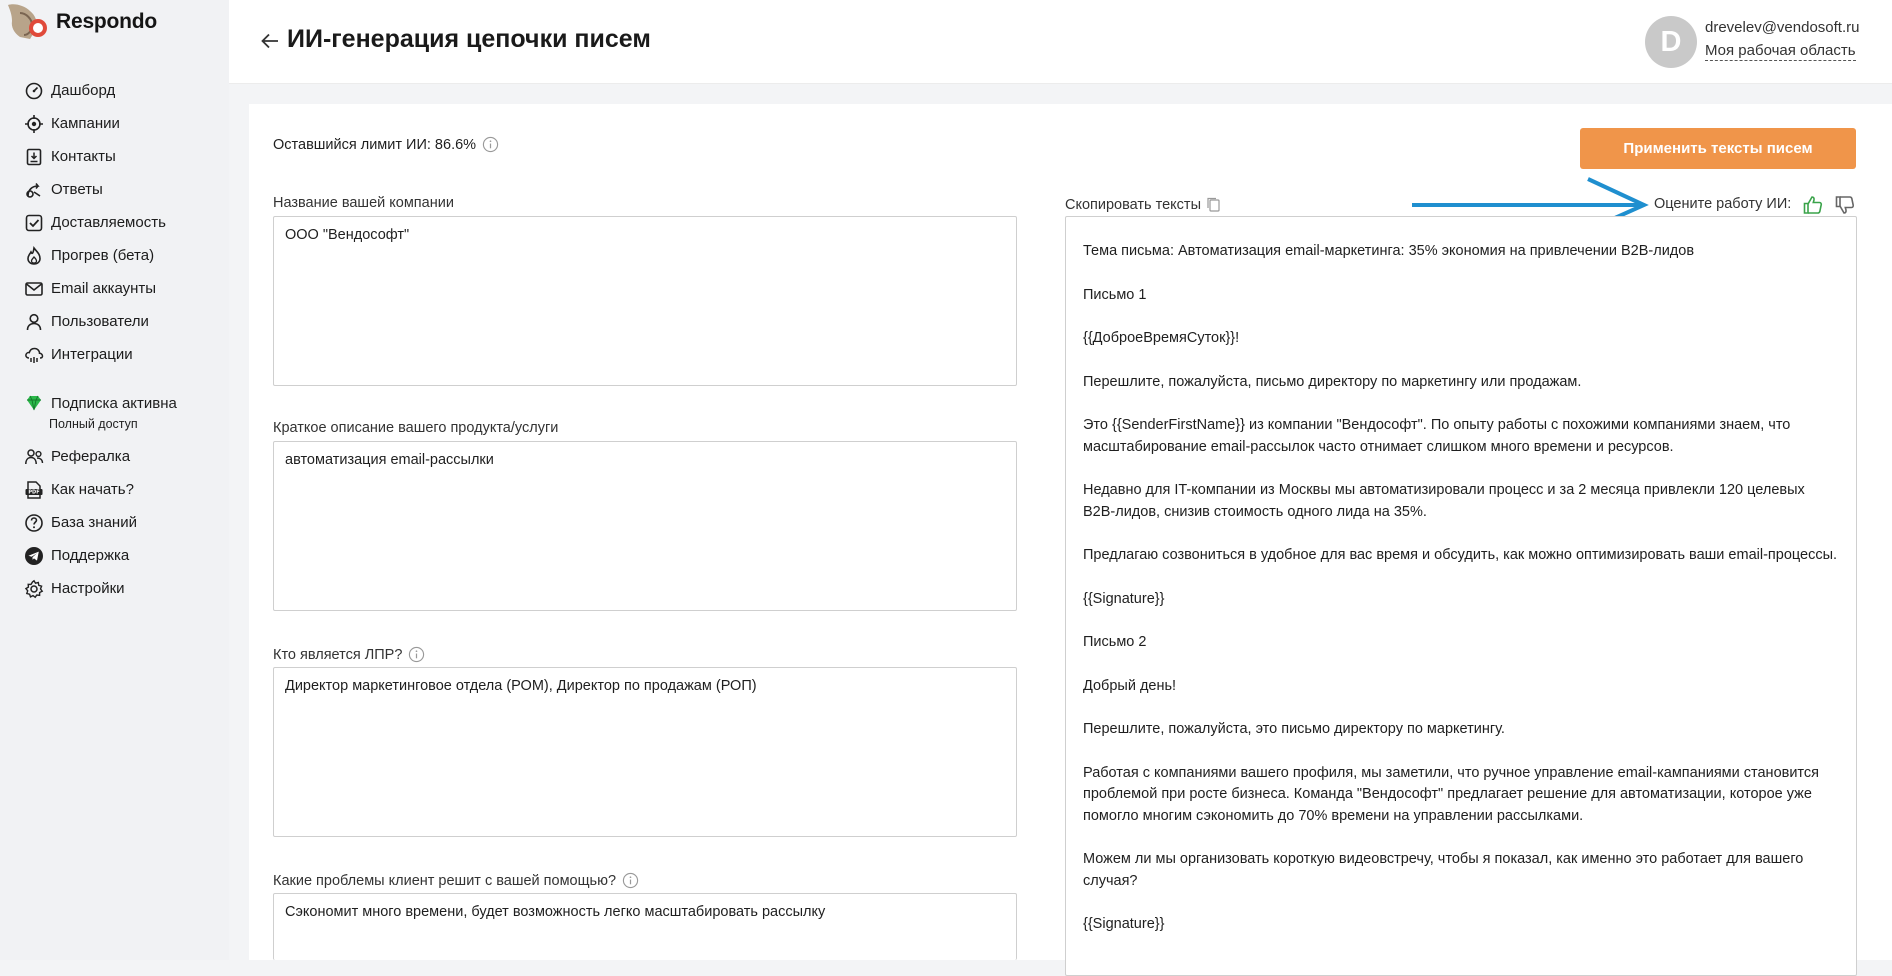 The image size is (1892, 976). I want to click on company-name-label-text: Название вашей компании, so click(363, 203).